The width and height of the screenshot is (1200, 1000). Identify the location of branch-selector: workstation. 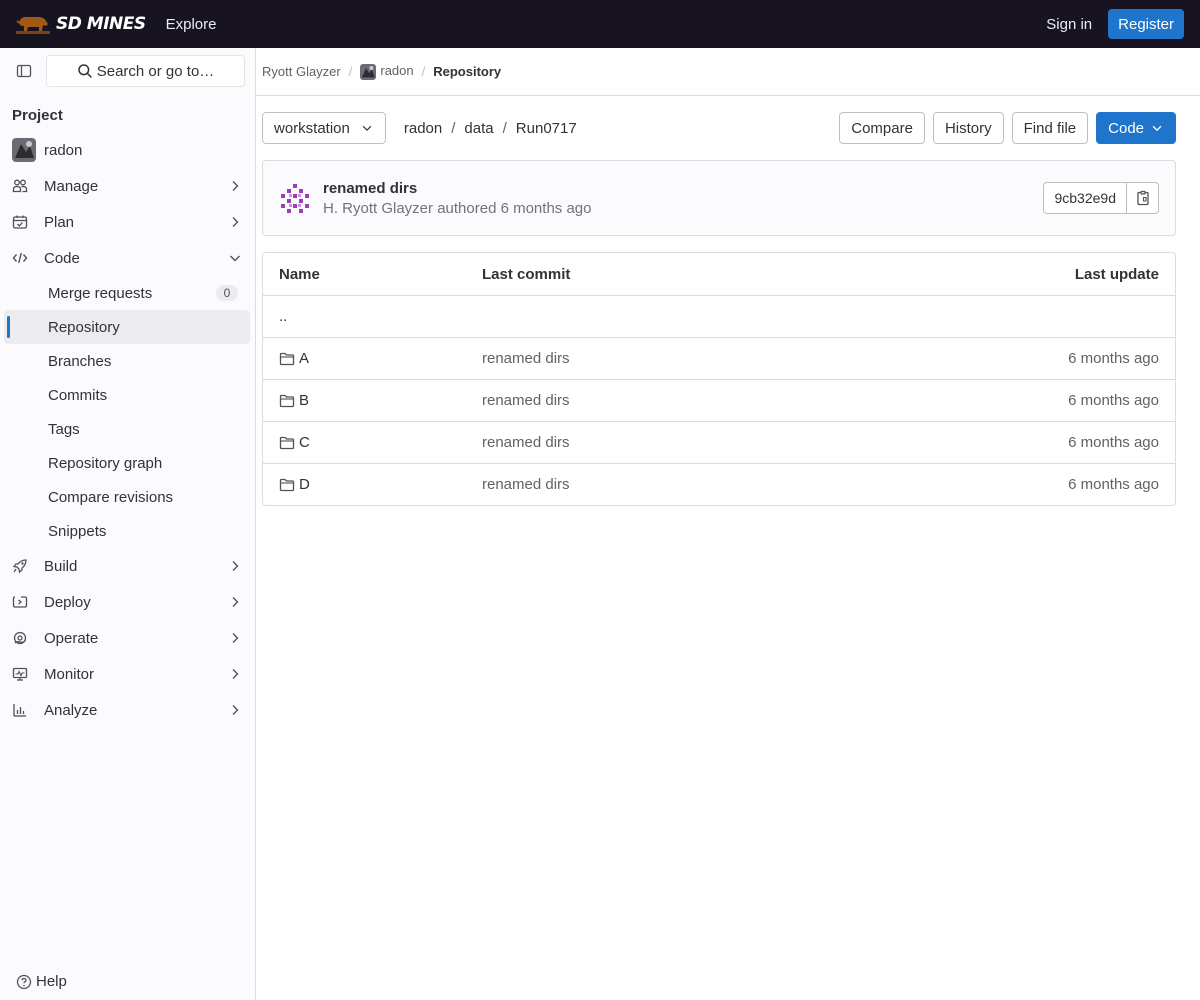
(324, 128).